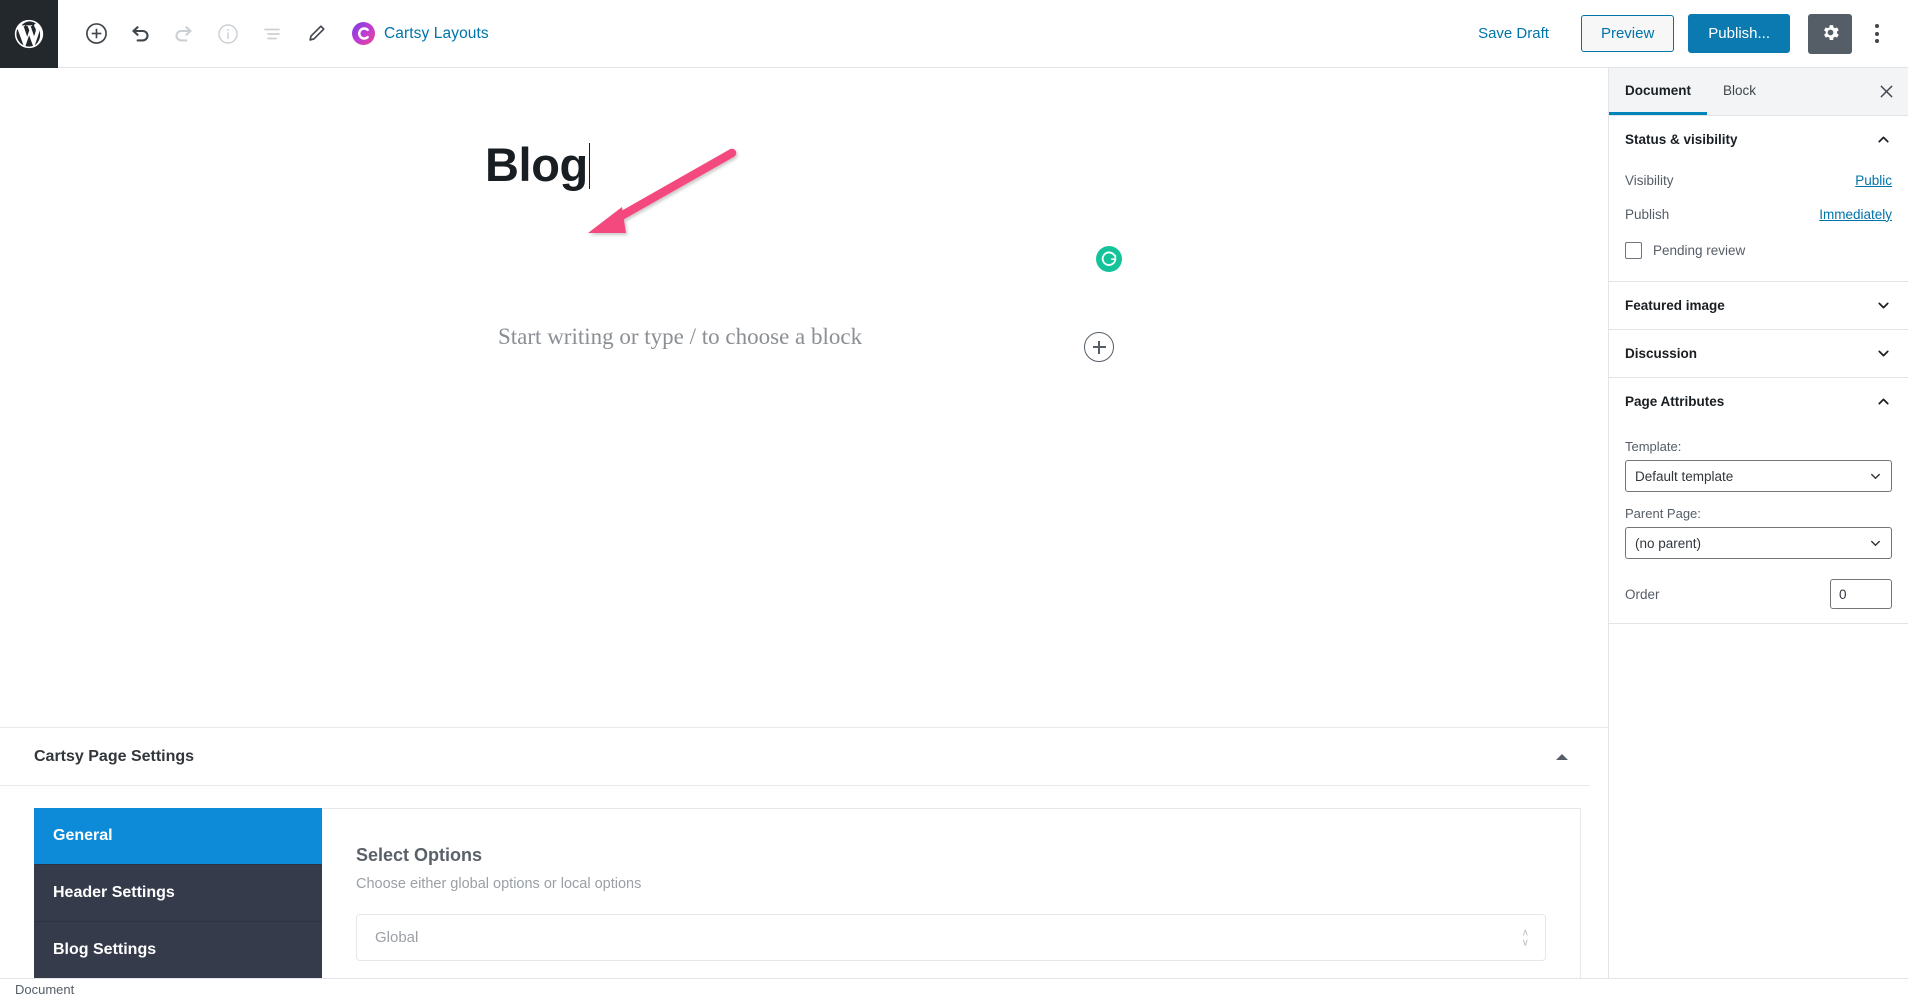 This screenshot has width=1908, height=999. What do you see at coordinates (1109, 259) in the screenshot?
I see `grammarly-icon` at bounding box center [1109, 259].